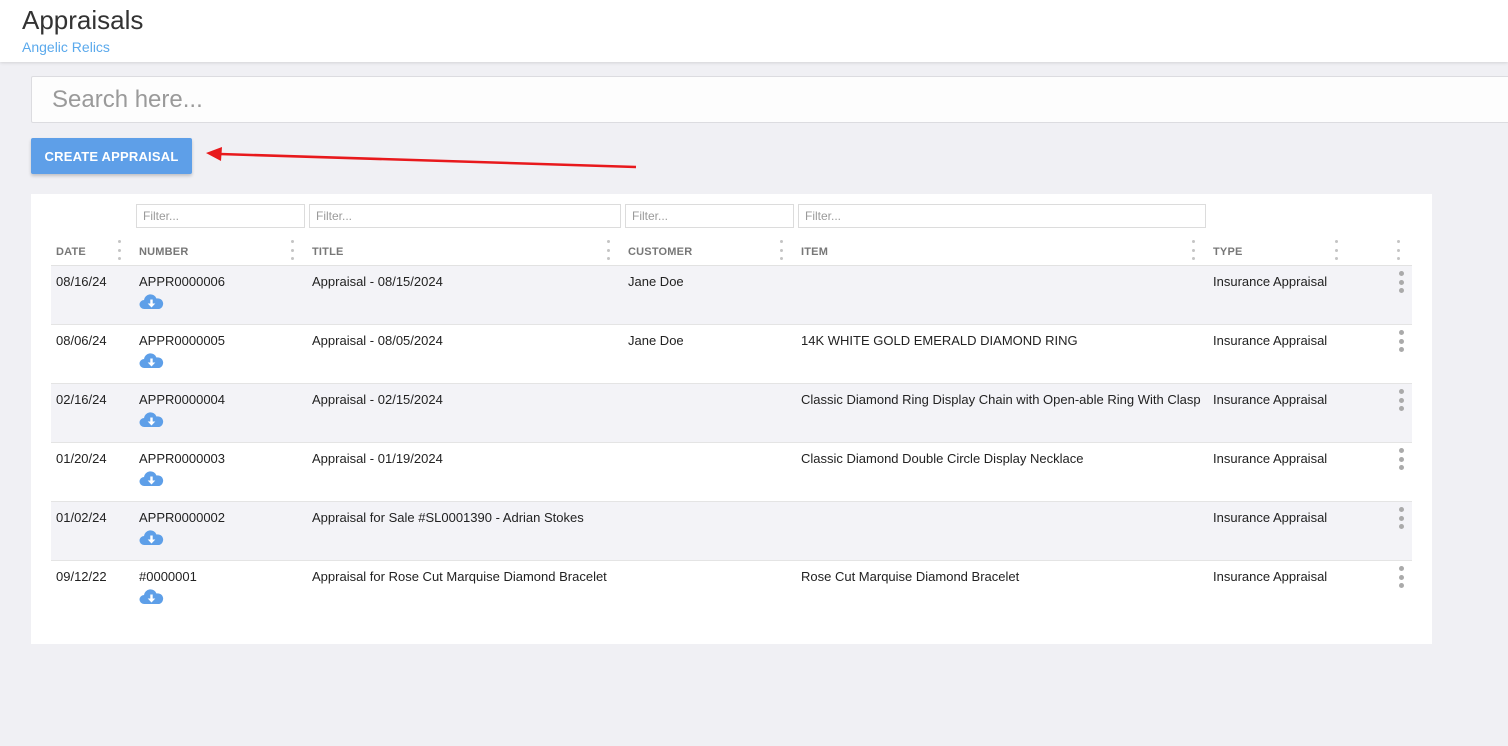 Image resolution: width=1508 pixels, height=746 pixels. What do you see at coordinates (939, 340) in the screenshot?
I see `cell-item: 14K WHITE GOLD EMERALD DIAMOND RING` at bounding box center [939, 340].